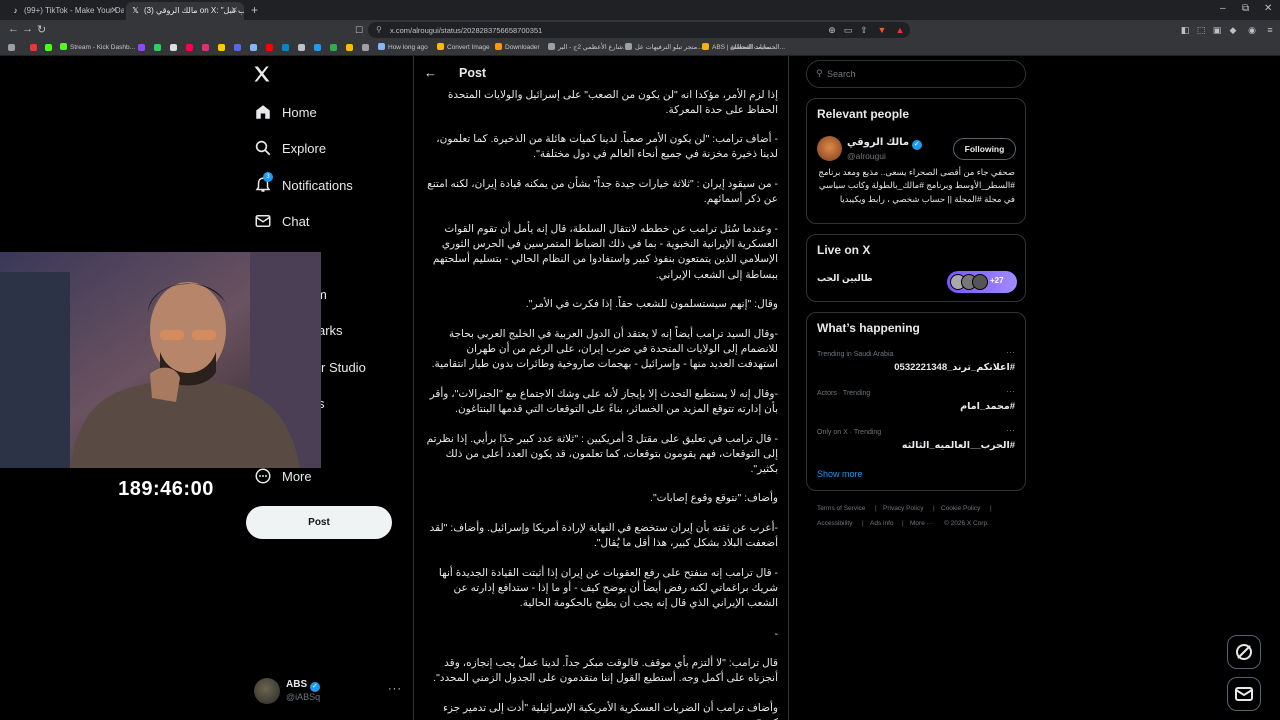  Describe the element at coordinates (1185, 30) in the screenshot. I see `sidebar-toggle-icon: ◧` at that location.